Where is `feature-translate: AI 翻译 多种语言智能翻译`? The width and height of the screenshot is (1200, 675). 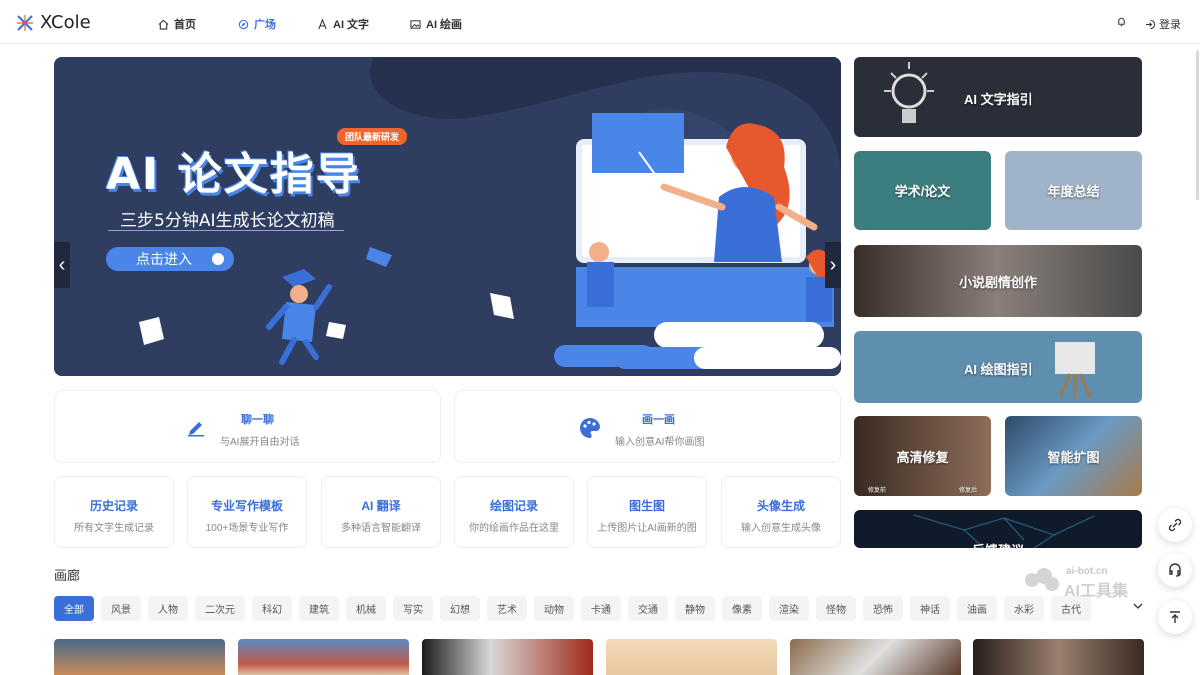 feature-translate: AI 翻译 多种语言智能翻译 is located at coordinates (381, 512).